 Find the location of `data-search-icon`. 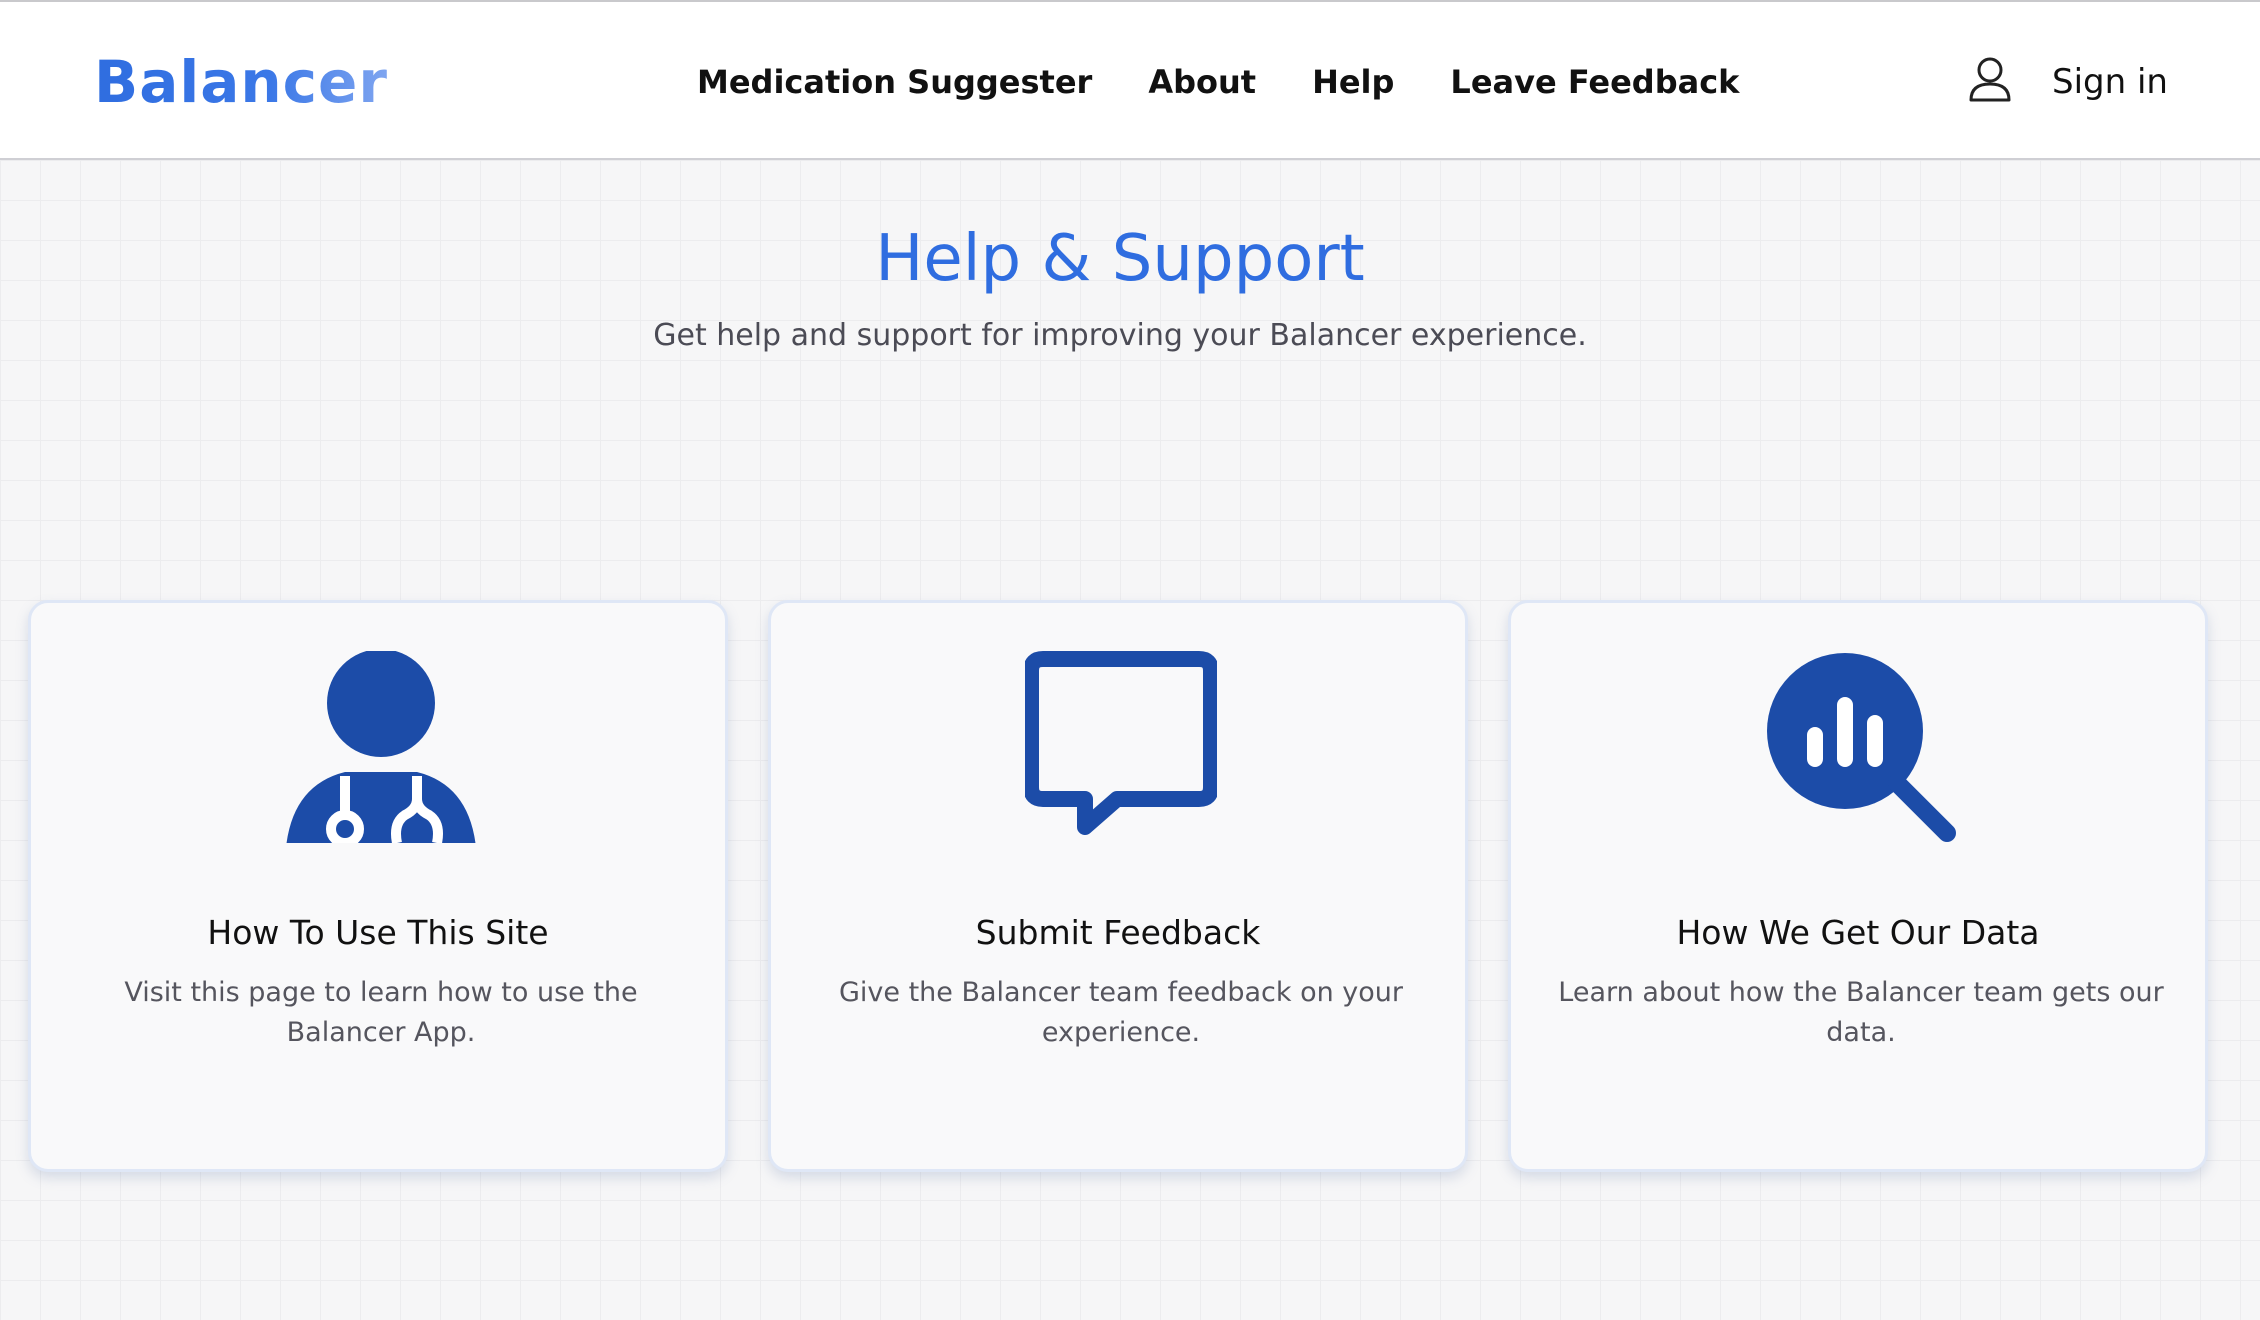

data-search-icon is located at coordinates (1861, 747).